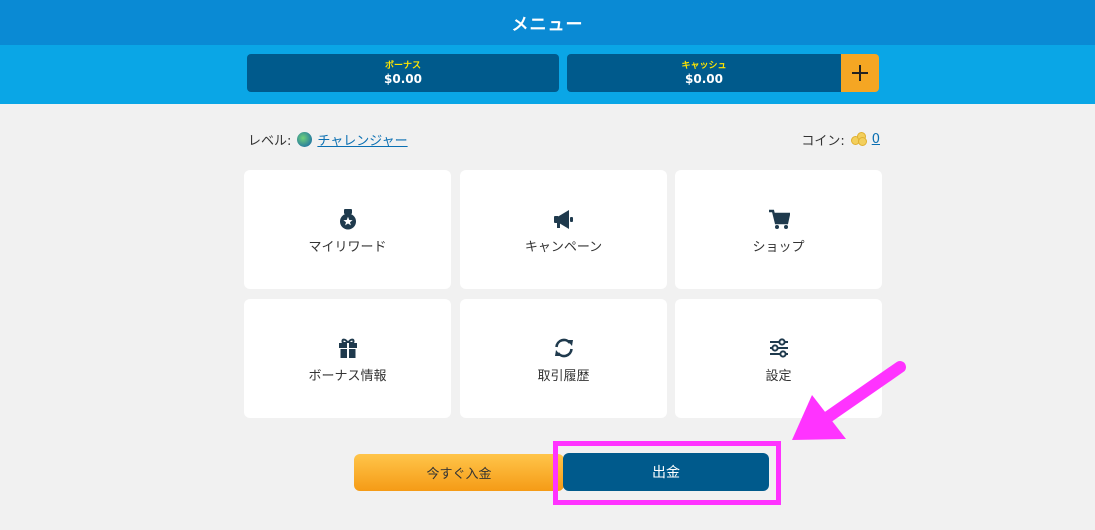 The width and height of the screenshot is (1095, 530). What do you see at coordinates (778, 247) in the screenshot?
I see `menu-item-label: ショップ` at bounding box center [778, 247].